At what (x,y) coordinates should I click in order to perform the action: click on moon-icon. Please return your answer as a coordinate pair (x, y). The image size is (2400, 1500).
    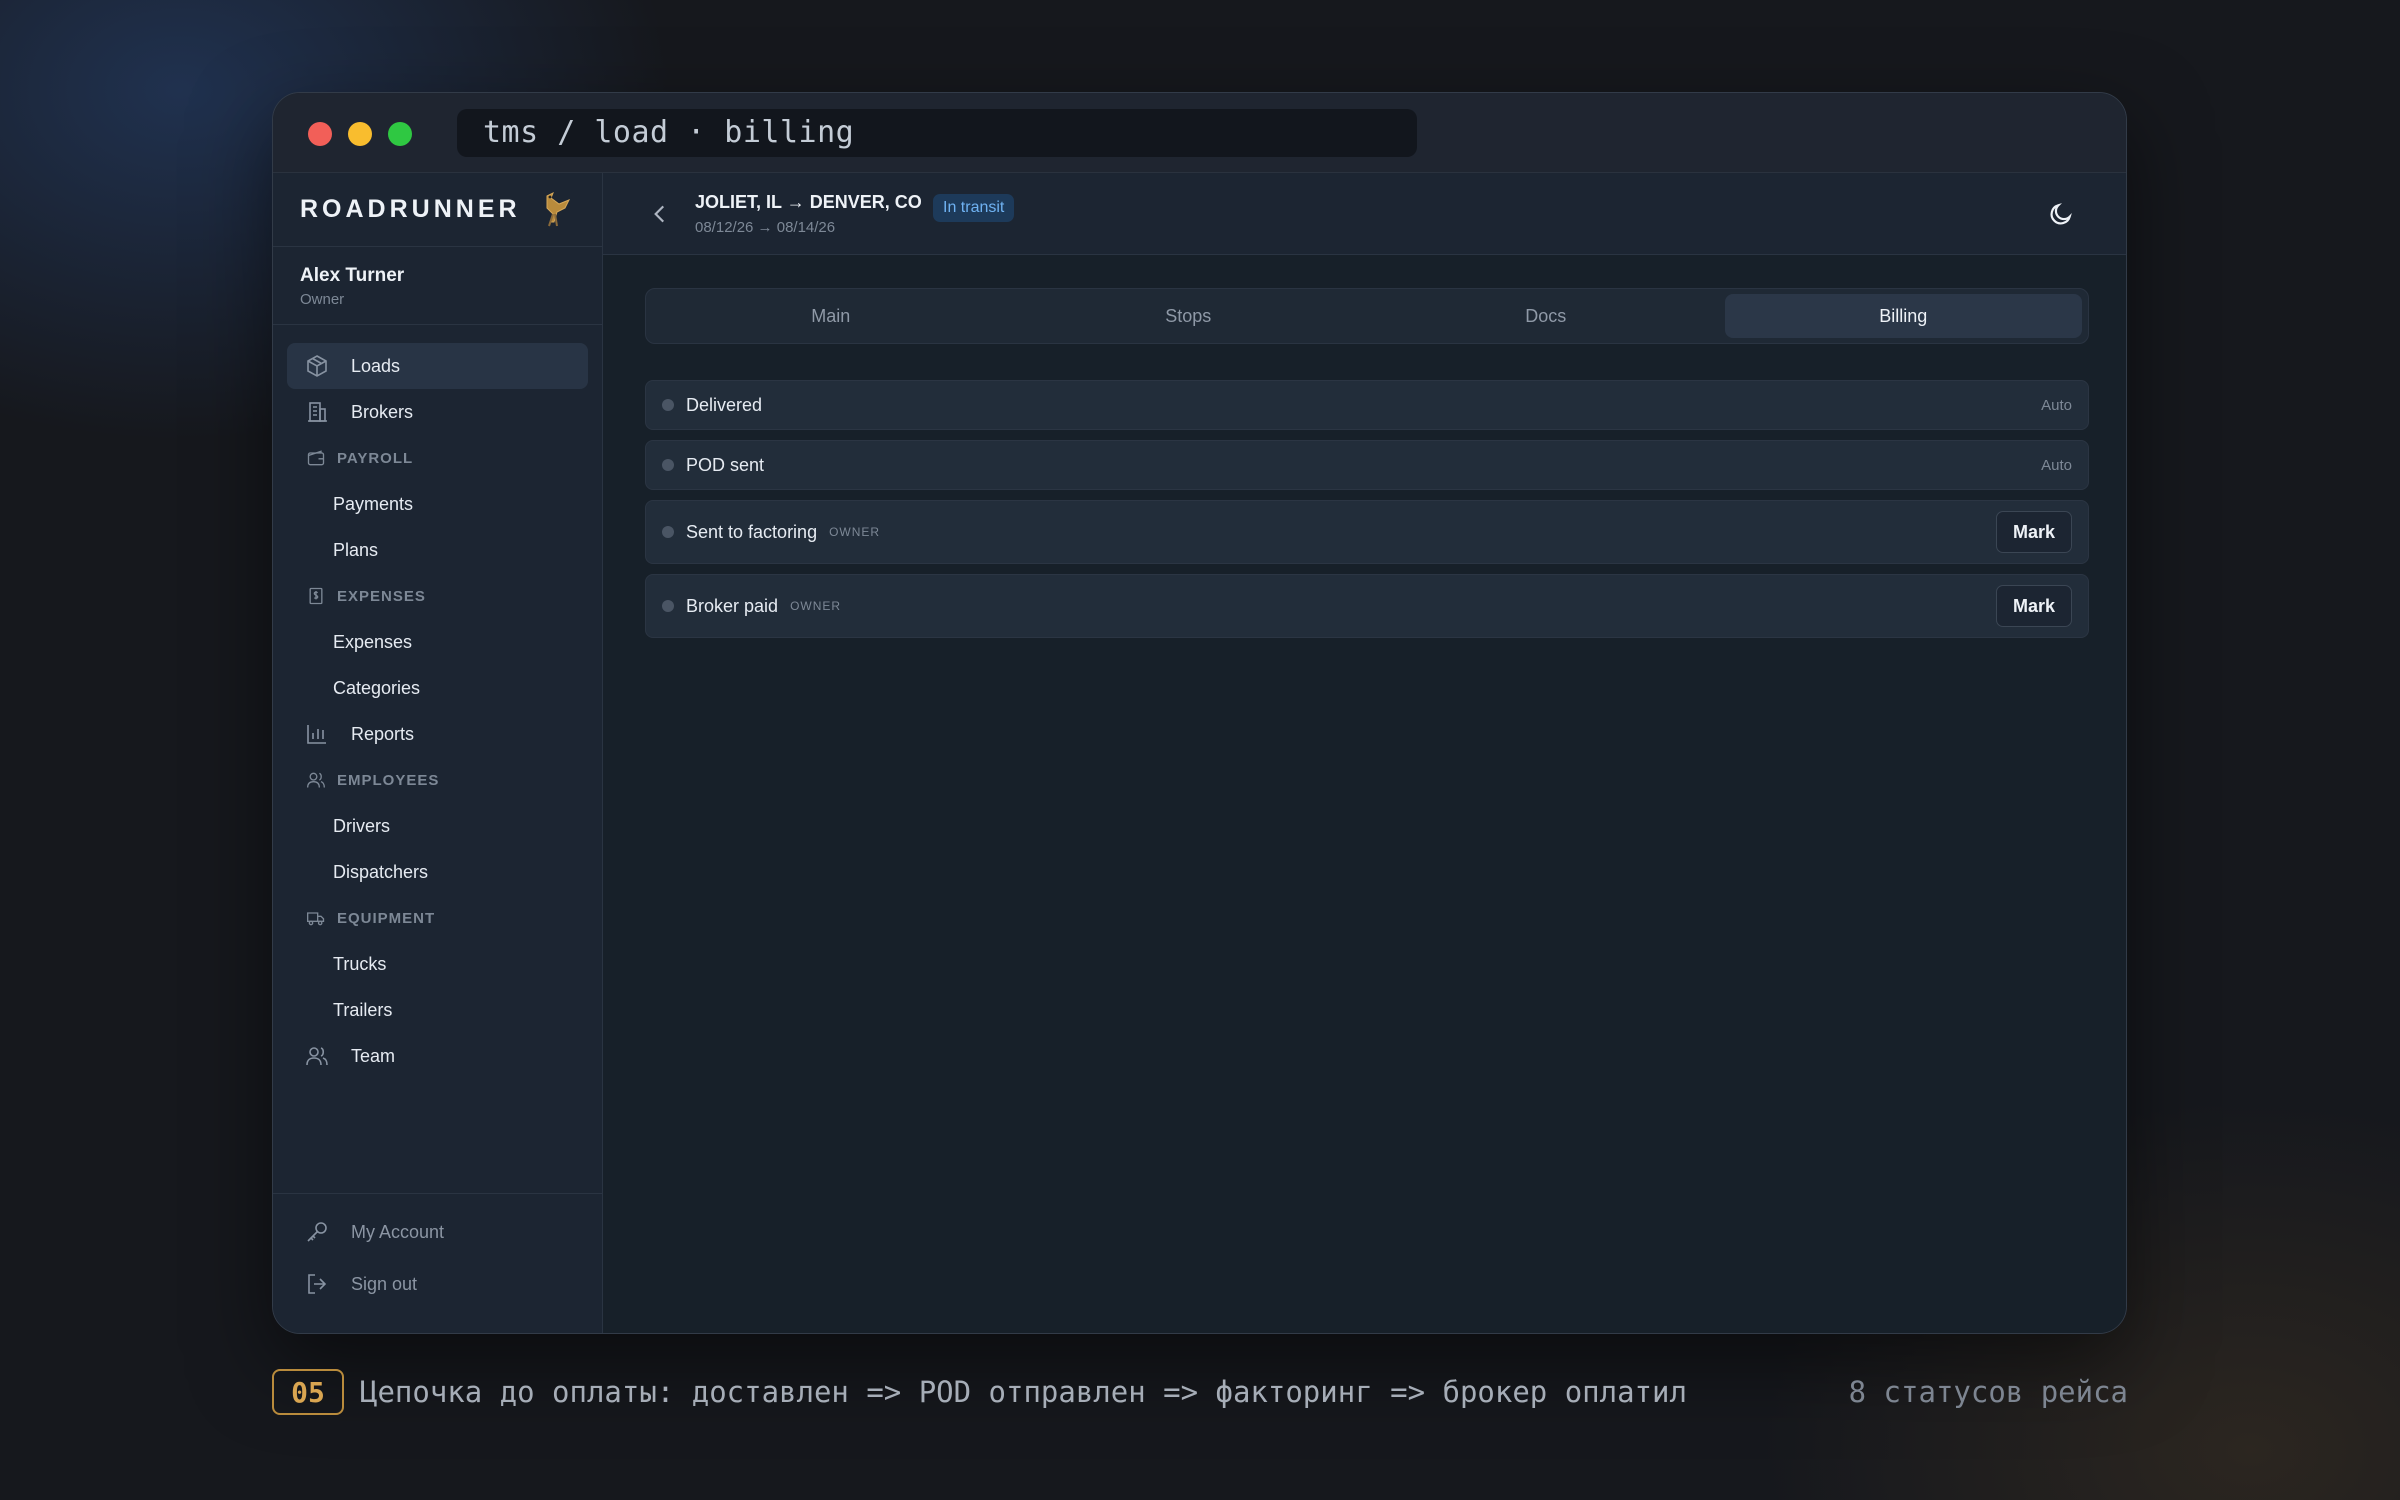
    Looking at the image, I should click on (2061, 214).